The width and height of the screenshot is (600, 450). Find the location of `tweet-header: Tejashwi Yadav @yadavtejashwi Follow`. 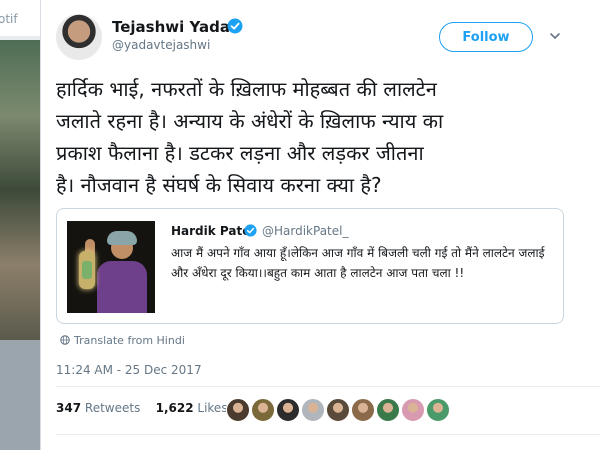

tweet-header: Tejashwi Yadav @yadavtejashwi Follow is located at coordinates (328, 37).